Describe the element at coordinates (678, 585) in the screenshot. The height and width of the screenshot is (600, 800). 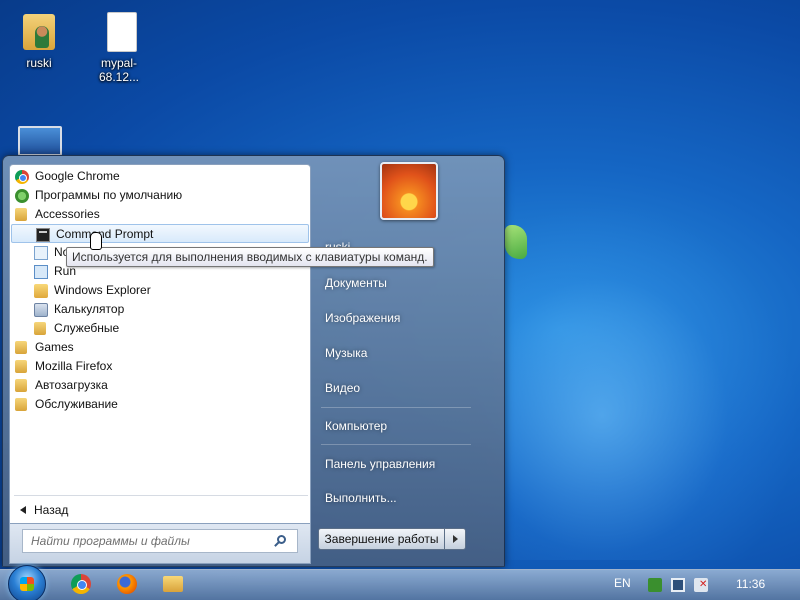
I see `network-icon` at that location.